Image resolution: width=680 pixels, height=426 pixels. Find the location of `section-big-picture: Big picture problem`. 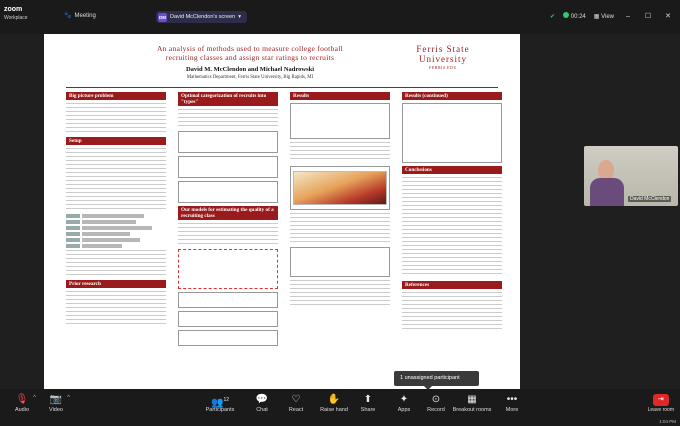

section-big-picture: Big picture problem is located at coordinates (116, 96).